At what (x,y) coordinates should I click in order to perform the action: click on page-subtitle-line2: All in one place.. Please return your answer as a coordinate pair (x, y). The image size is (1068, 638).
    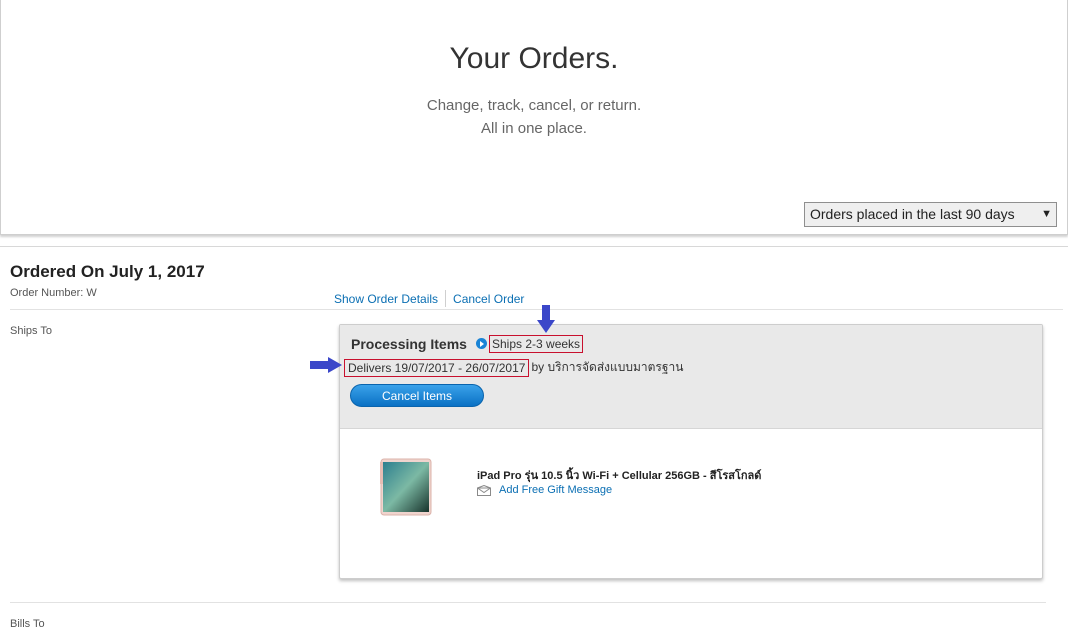
    Looking at the image, I should click on (534, 128).